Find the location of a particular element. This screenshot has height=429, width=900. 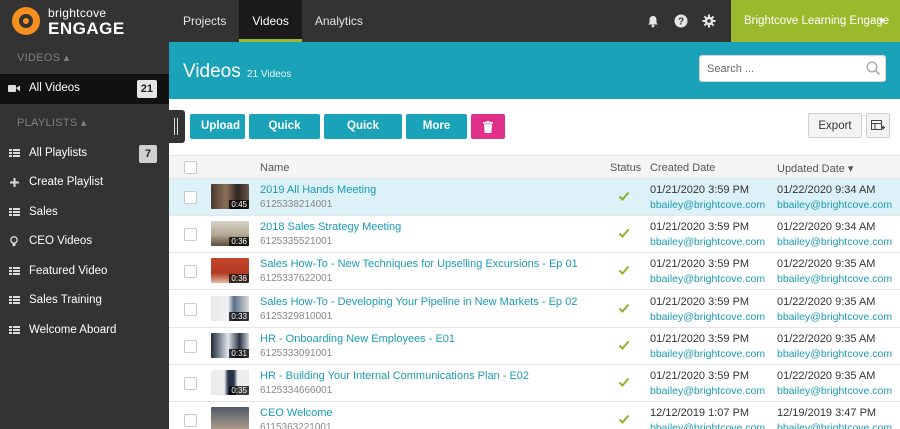

brightcove-engage-logo: brightcove ENGAGE is located at coordinates (87, 22).